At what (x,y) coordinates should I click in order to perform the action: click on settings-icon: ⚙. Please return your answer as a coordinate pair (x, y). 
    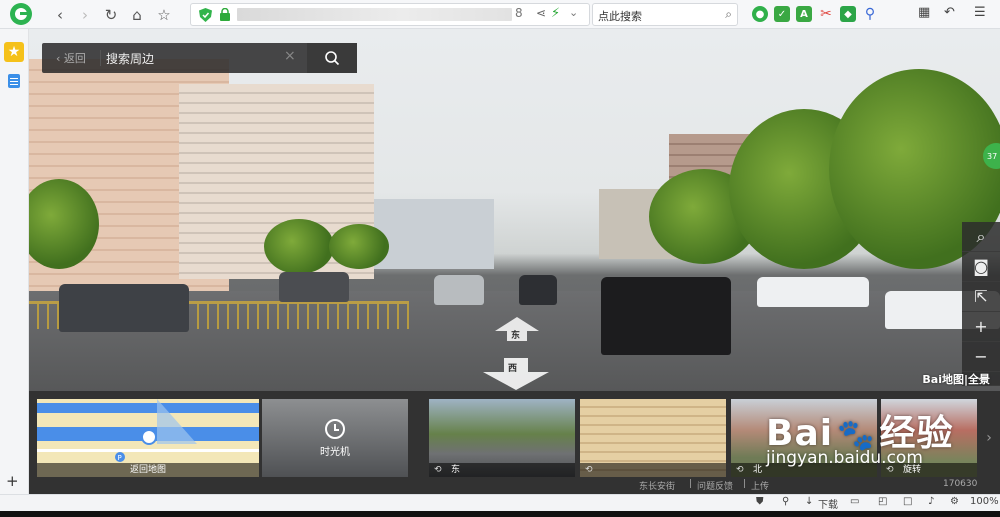
    Looking at the image, I should click on (954, 501).